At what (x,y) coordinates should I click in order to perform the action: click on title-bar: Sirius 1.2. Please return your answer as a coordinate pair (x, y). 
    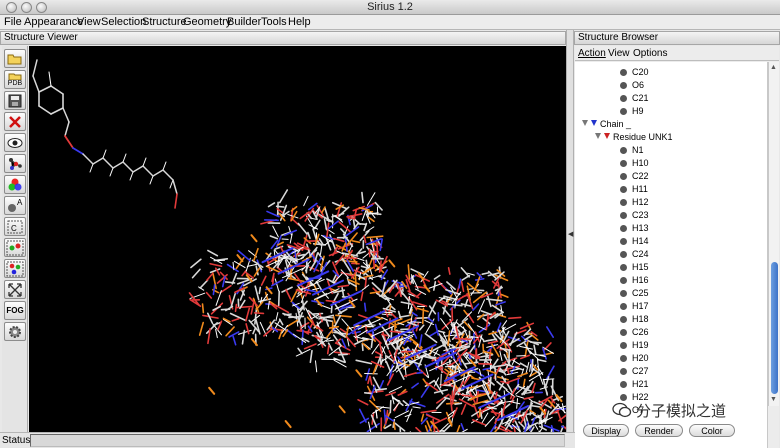
    Looking at the image, I should click on (390, 7).